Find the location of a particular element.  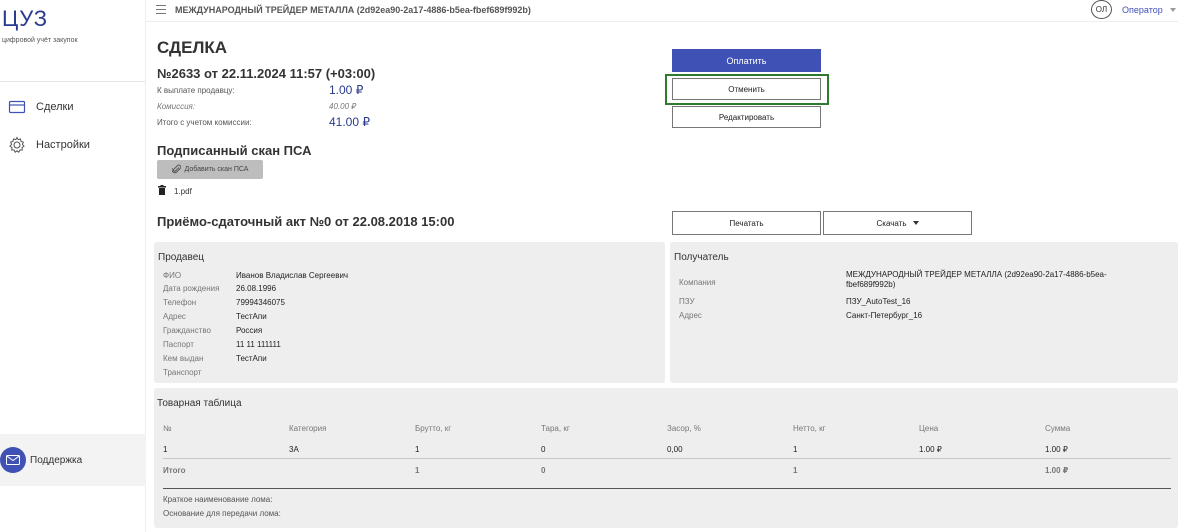

seller-key: Транспорт is located at coordinates (182, 372).